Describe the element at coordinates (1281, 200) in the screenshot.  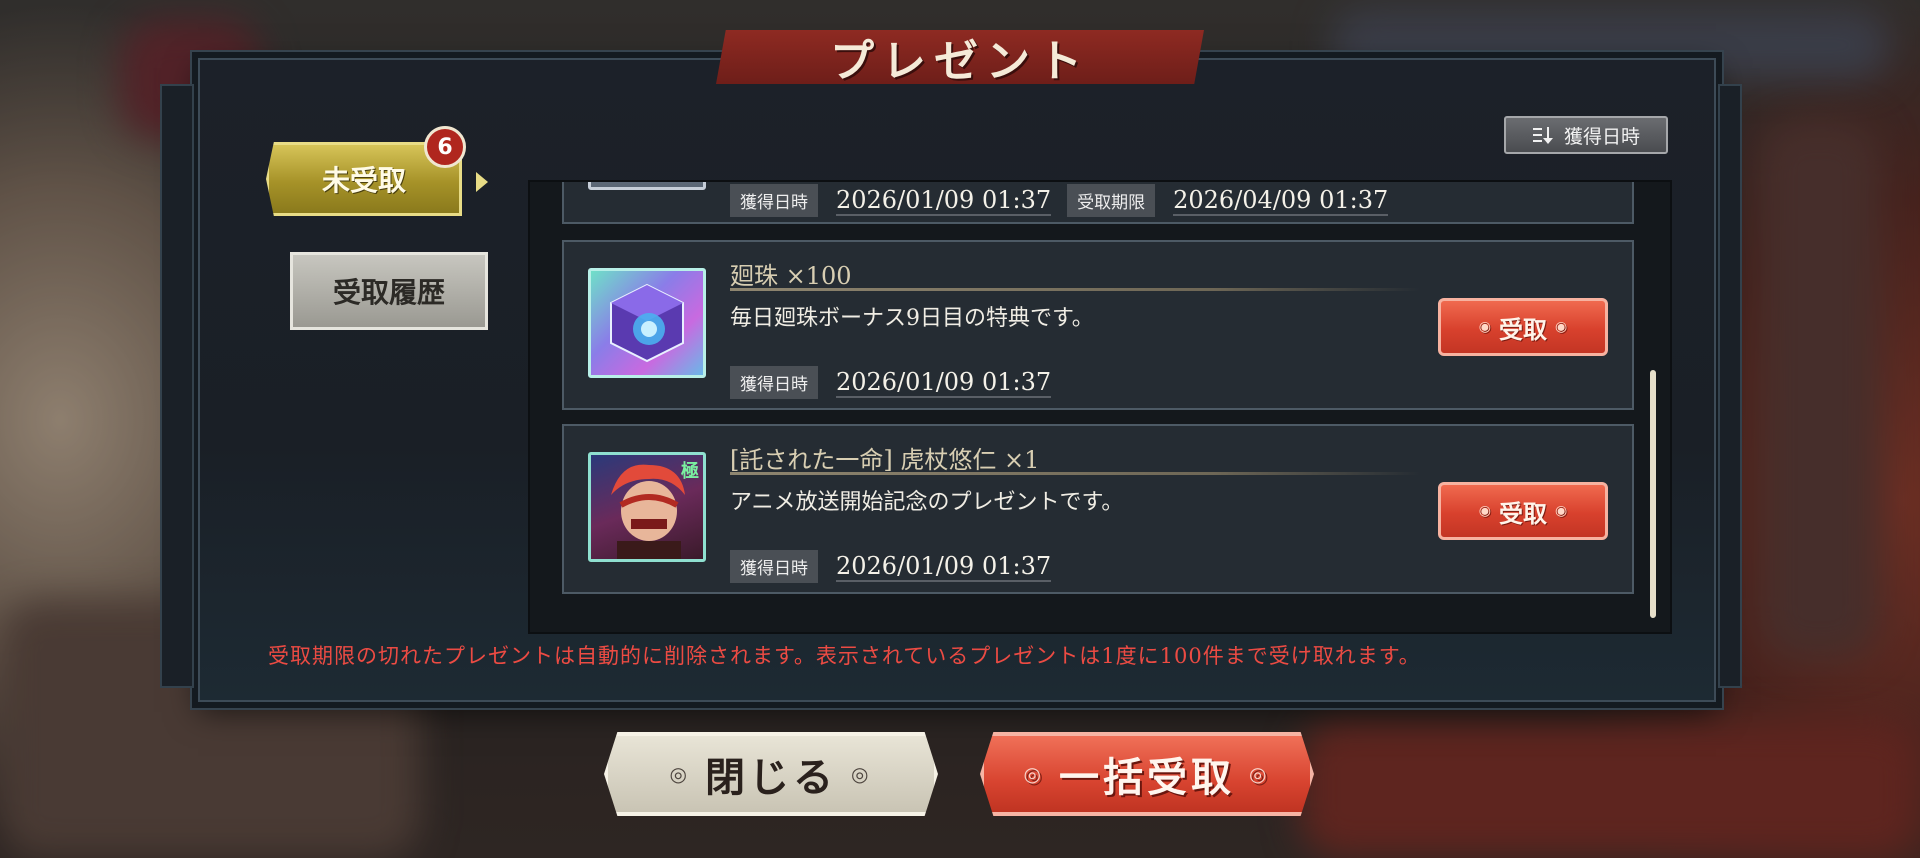
I see `expiry-date-value: 2026/04/09 01:37` at that location.